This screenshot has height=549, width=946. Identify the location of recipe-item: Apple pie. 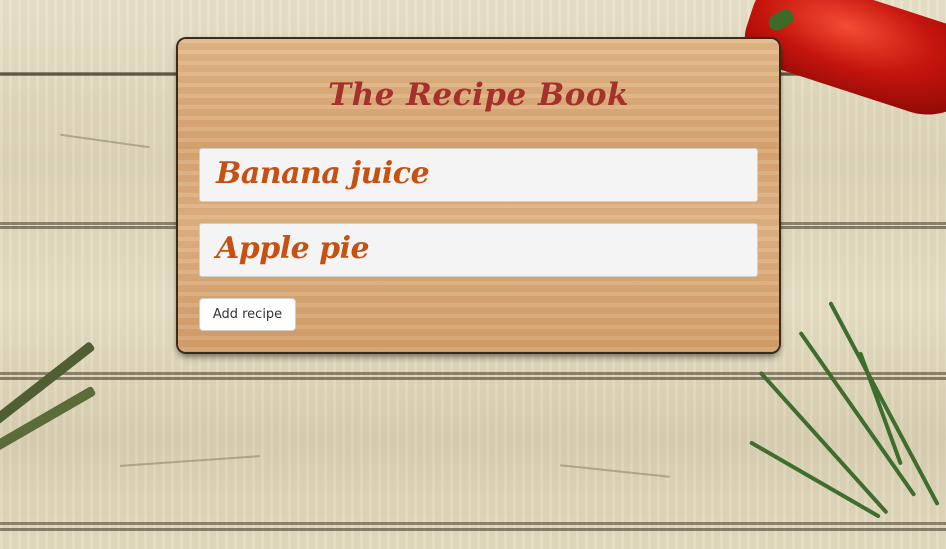
(478, 250).